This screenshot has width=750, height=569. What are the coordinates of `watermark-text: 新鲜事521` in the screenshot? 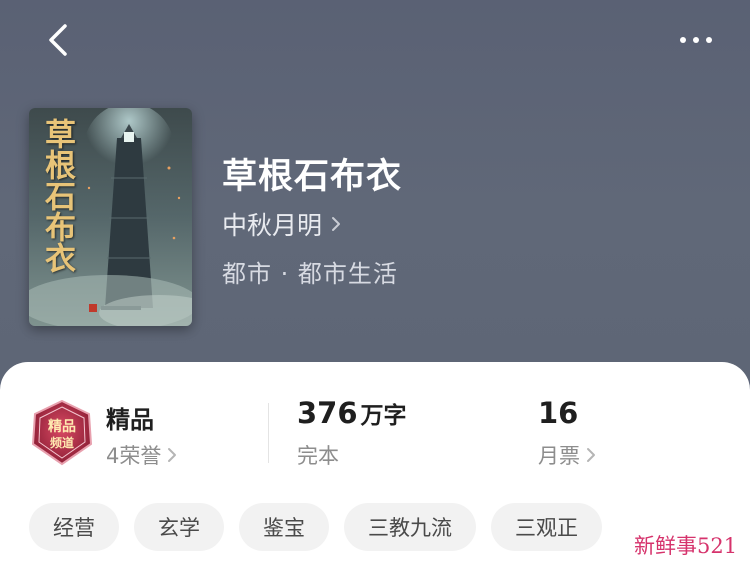 It's located at (686, 546).